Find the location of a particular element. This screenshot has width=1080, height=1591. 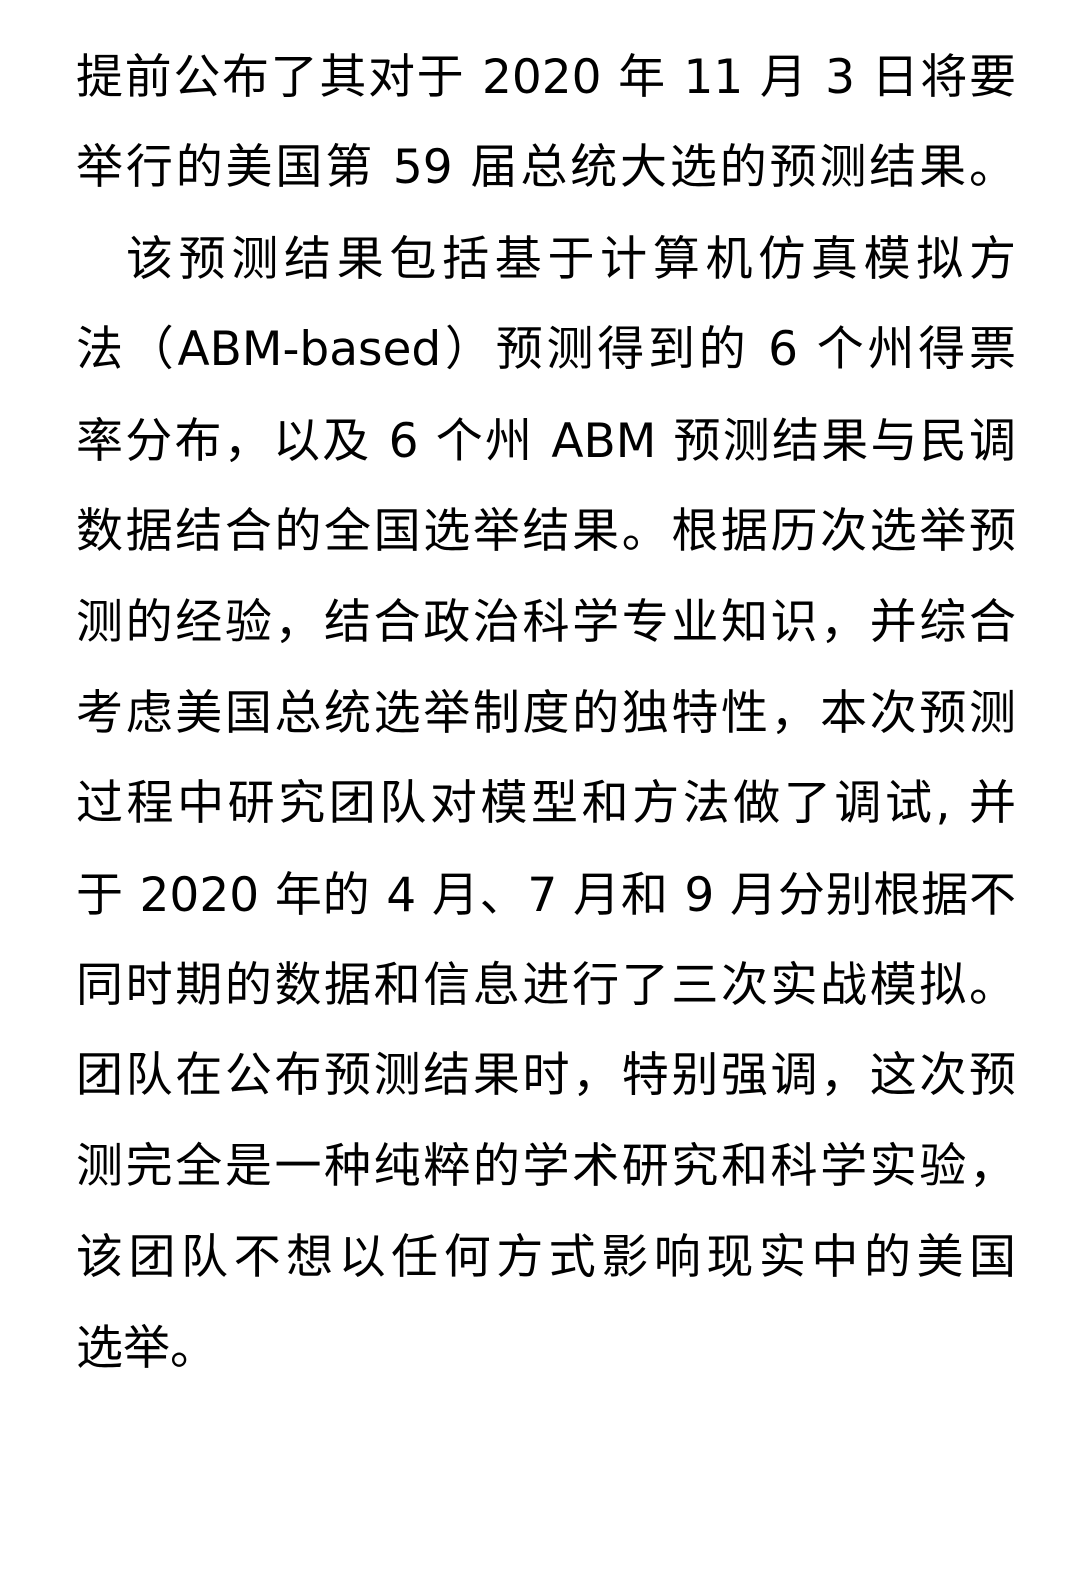

paragraph-last-line: 选举。 is located at coordinates (146, 1348).